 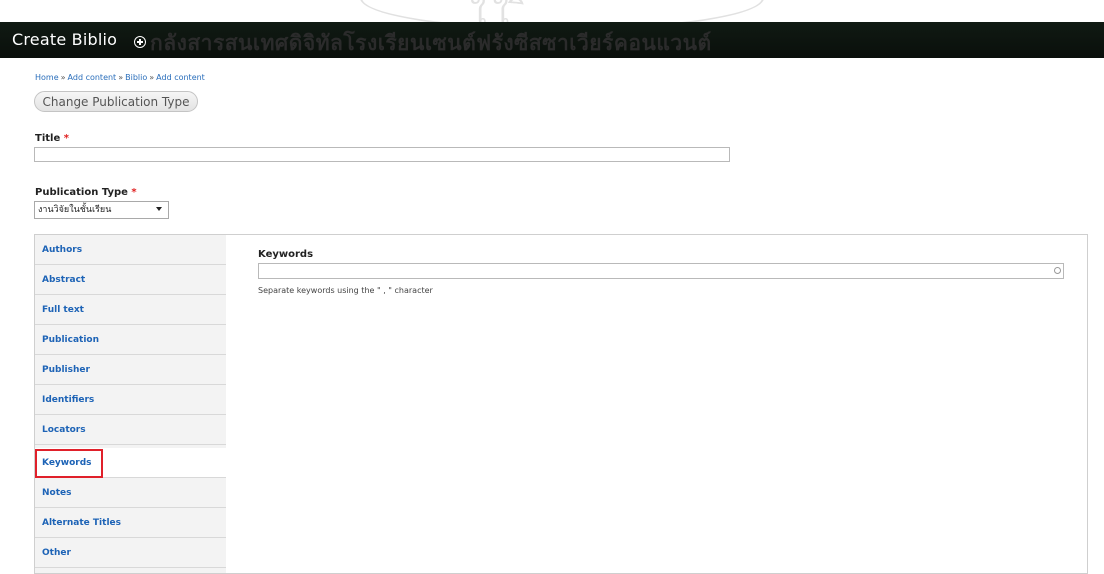 What do you see at coordinates (661, 271) in the screenshot?
I see `keywords-input` at bounding box center [661, 271].